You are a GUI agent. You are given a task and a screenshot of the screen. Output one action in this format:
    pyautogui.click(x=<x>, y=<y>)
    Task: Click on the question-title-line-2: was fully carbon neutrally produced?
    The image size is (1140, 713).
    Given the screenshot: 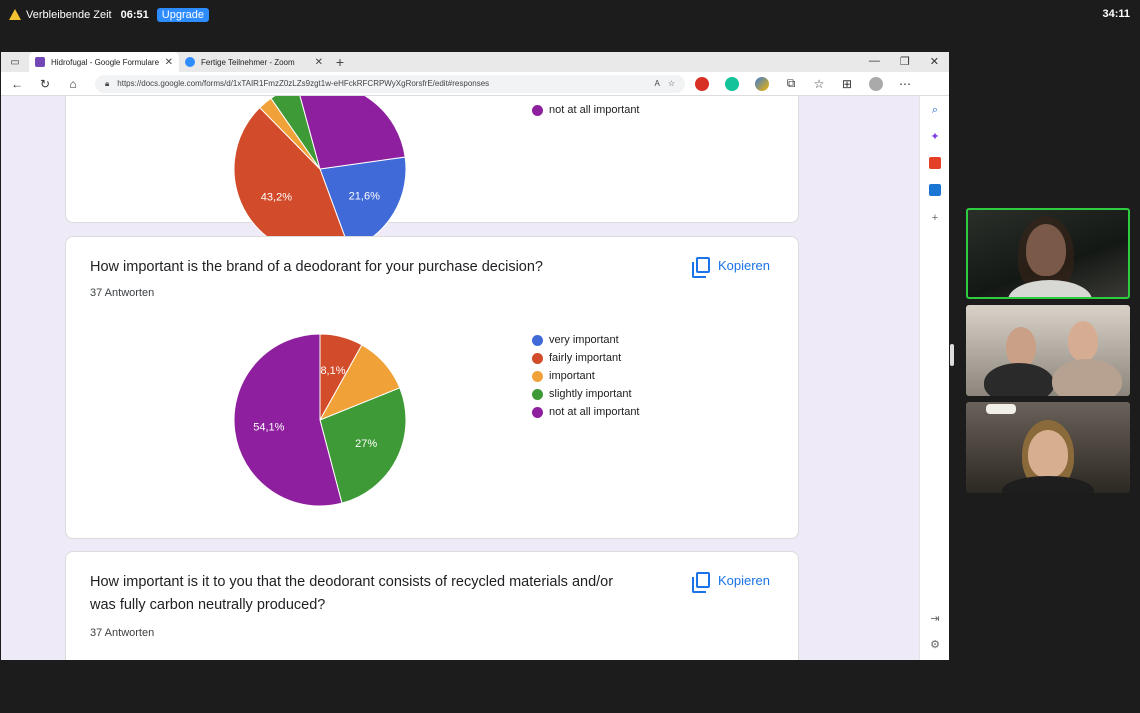 What is the action you would take?
    pyautogui.click(x=208, y=605)
    